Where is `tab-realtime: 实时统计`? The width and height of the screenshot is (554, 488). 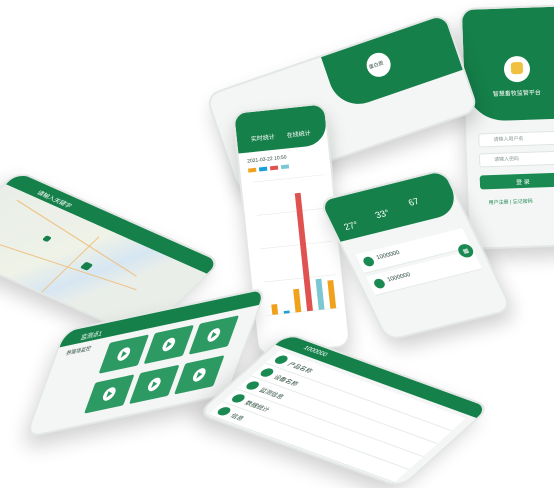
tab-realtime: 实时统计 is located at coordinates (263, 137).